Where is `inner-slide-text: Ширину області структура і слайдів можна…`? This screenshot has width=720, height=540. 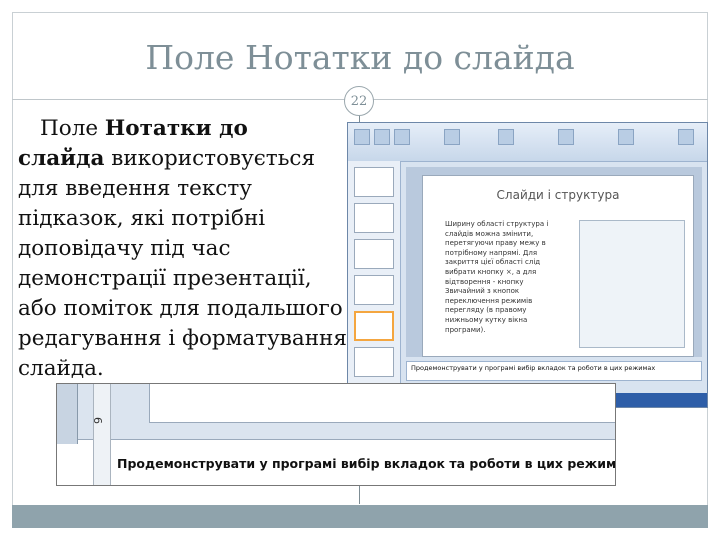 inner-slide-text: Ширину області структура і слайдів можна… is located at coordinates (497, 277).